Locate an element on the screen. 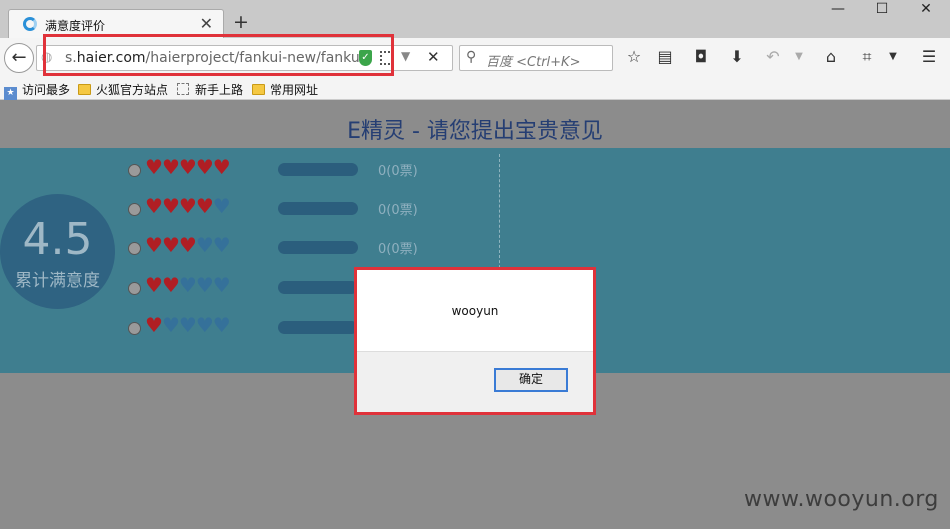 The height and width of the screenshot is (529, 950). stop-icon: ✕ is located at coordinates (433, 57).